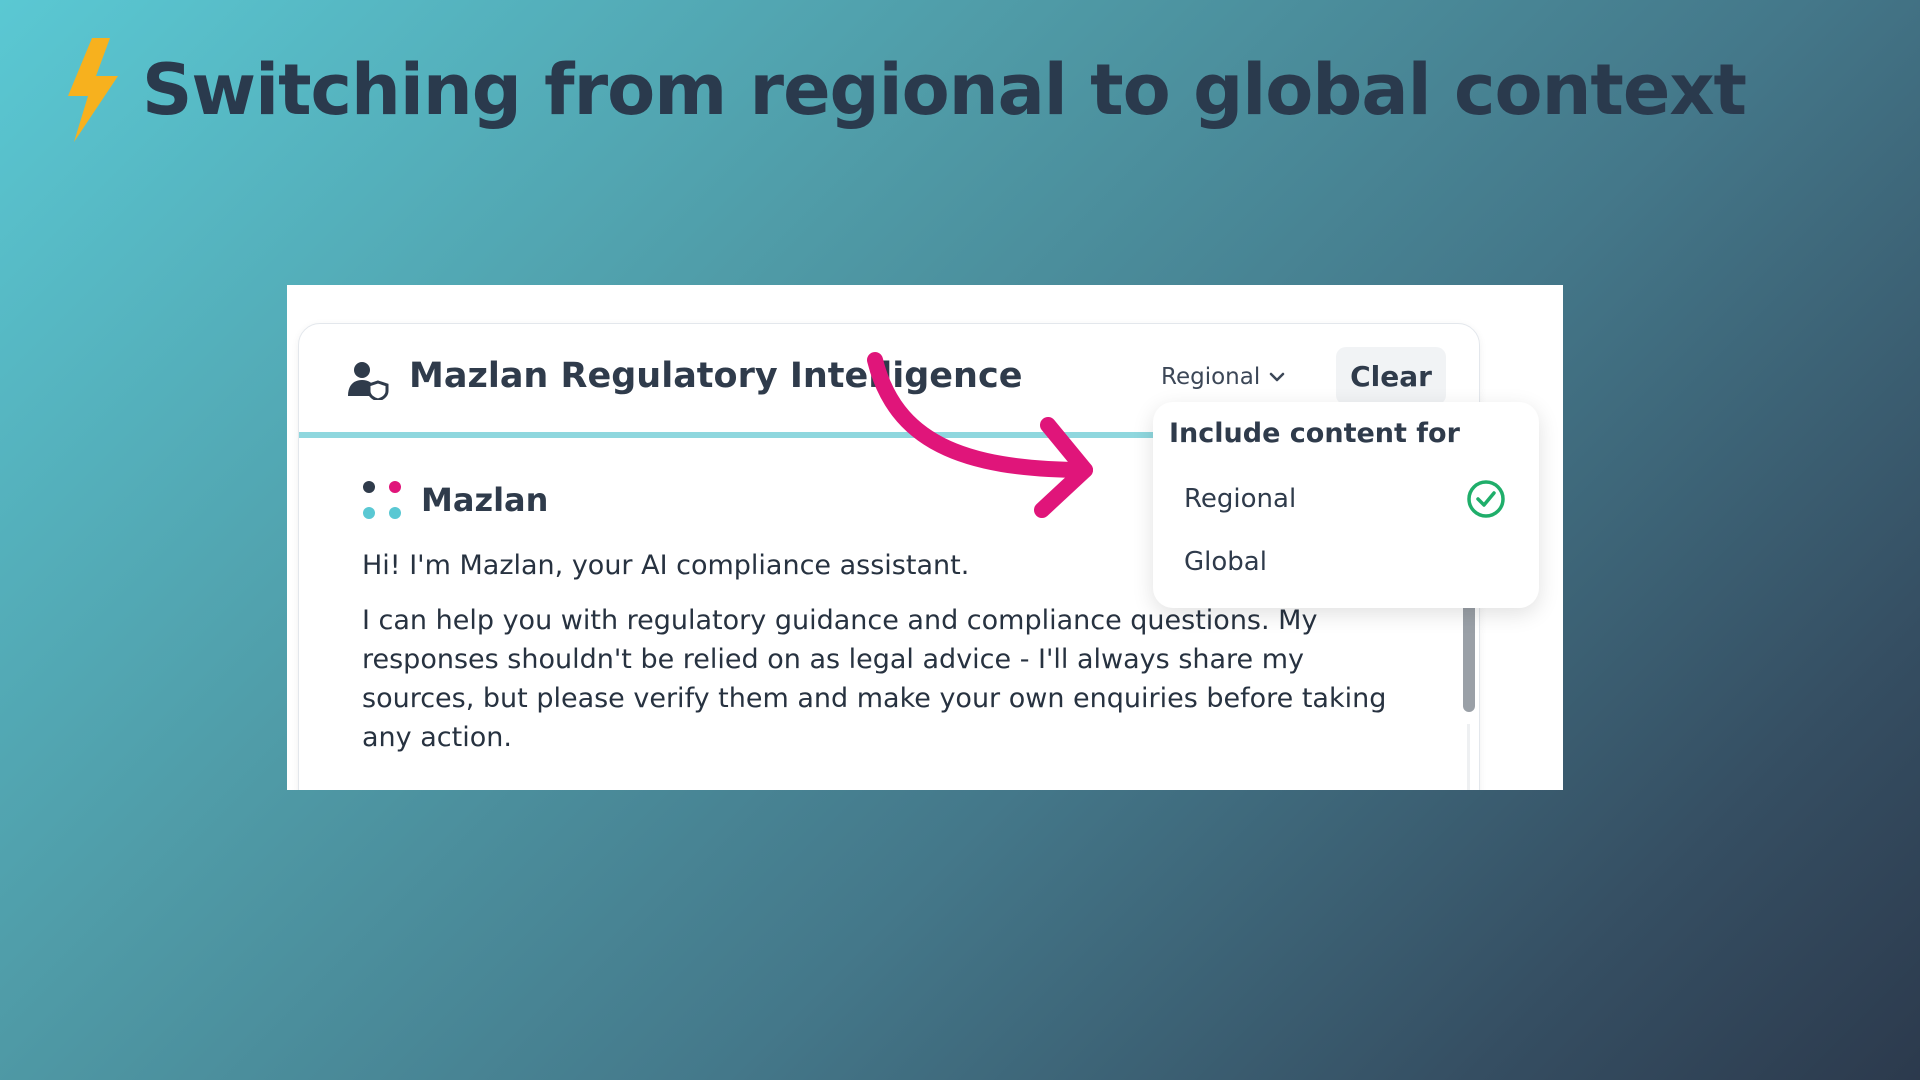 This screenshot has height=1080, width=1920. What do you see at coordinates (1391, 376) in the screenshot?
I see `clear-button: Clear` at bounding box center [1391, 376].